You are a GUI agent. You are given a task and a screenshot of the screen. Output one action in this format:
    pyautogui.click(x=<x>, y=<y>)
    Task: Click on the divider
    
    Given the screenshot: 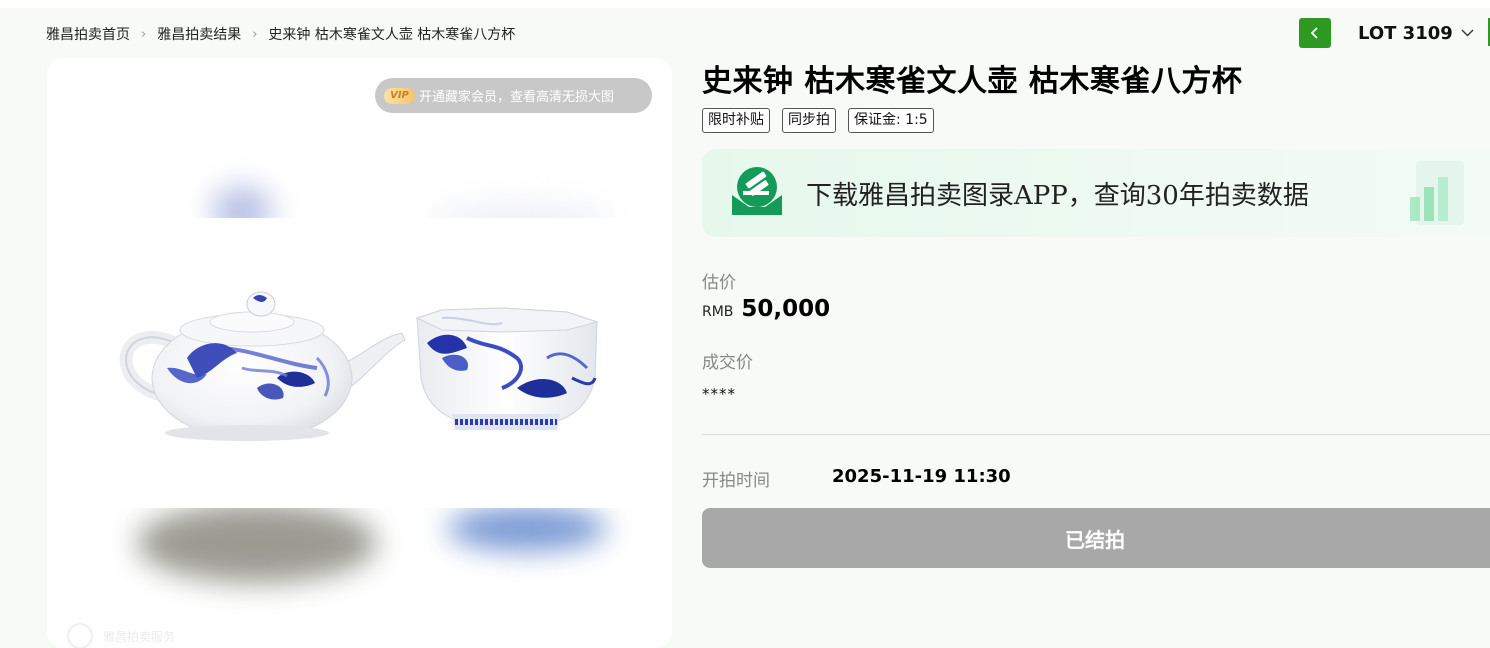 What is the action you would take?
    pyautogui.click(x=1096, y=434)
    